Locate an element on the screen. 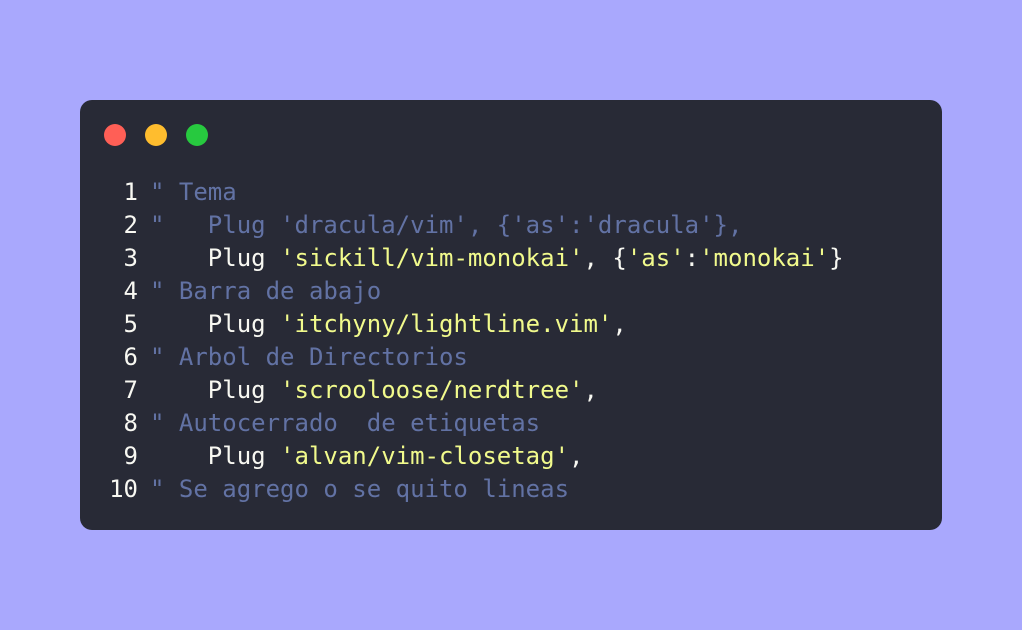 The width and height of the screenshot is (1022, 630). code-line: 8 " Autocerrado de etiquetas is located at coordinates (462, 423).